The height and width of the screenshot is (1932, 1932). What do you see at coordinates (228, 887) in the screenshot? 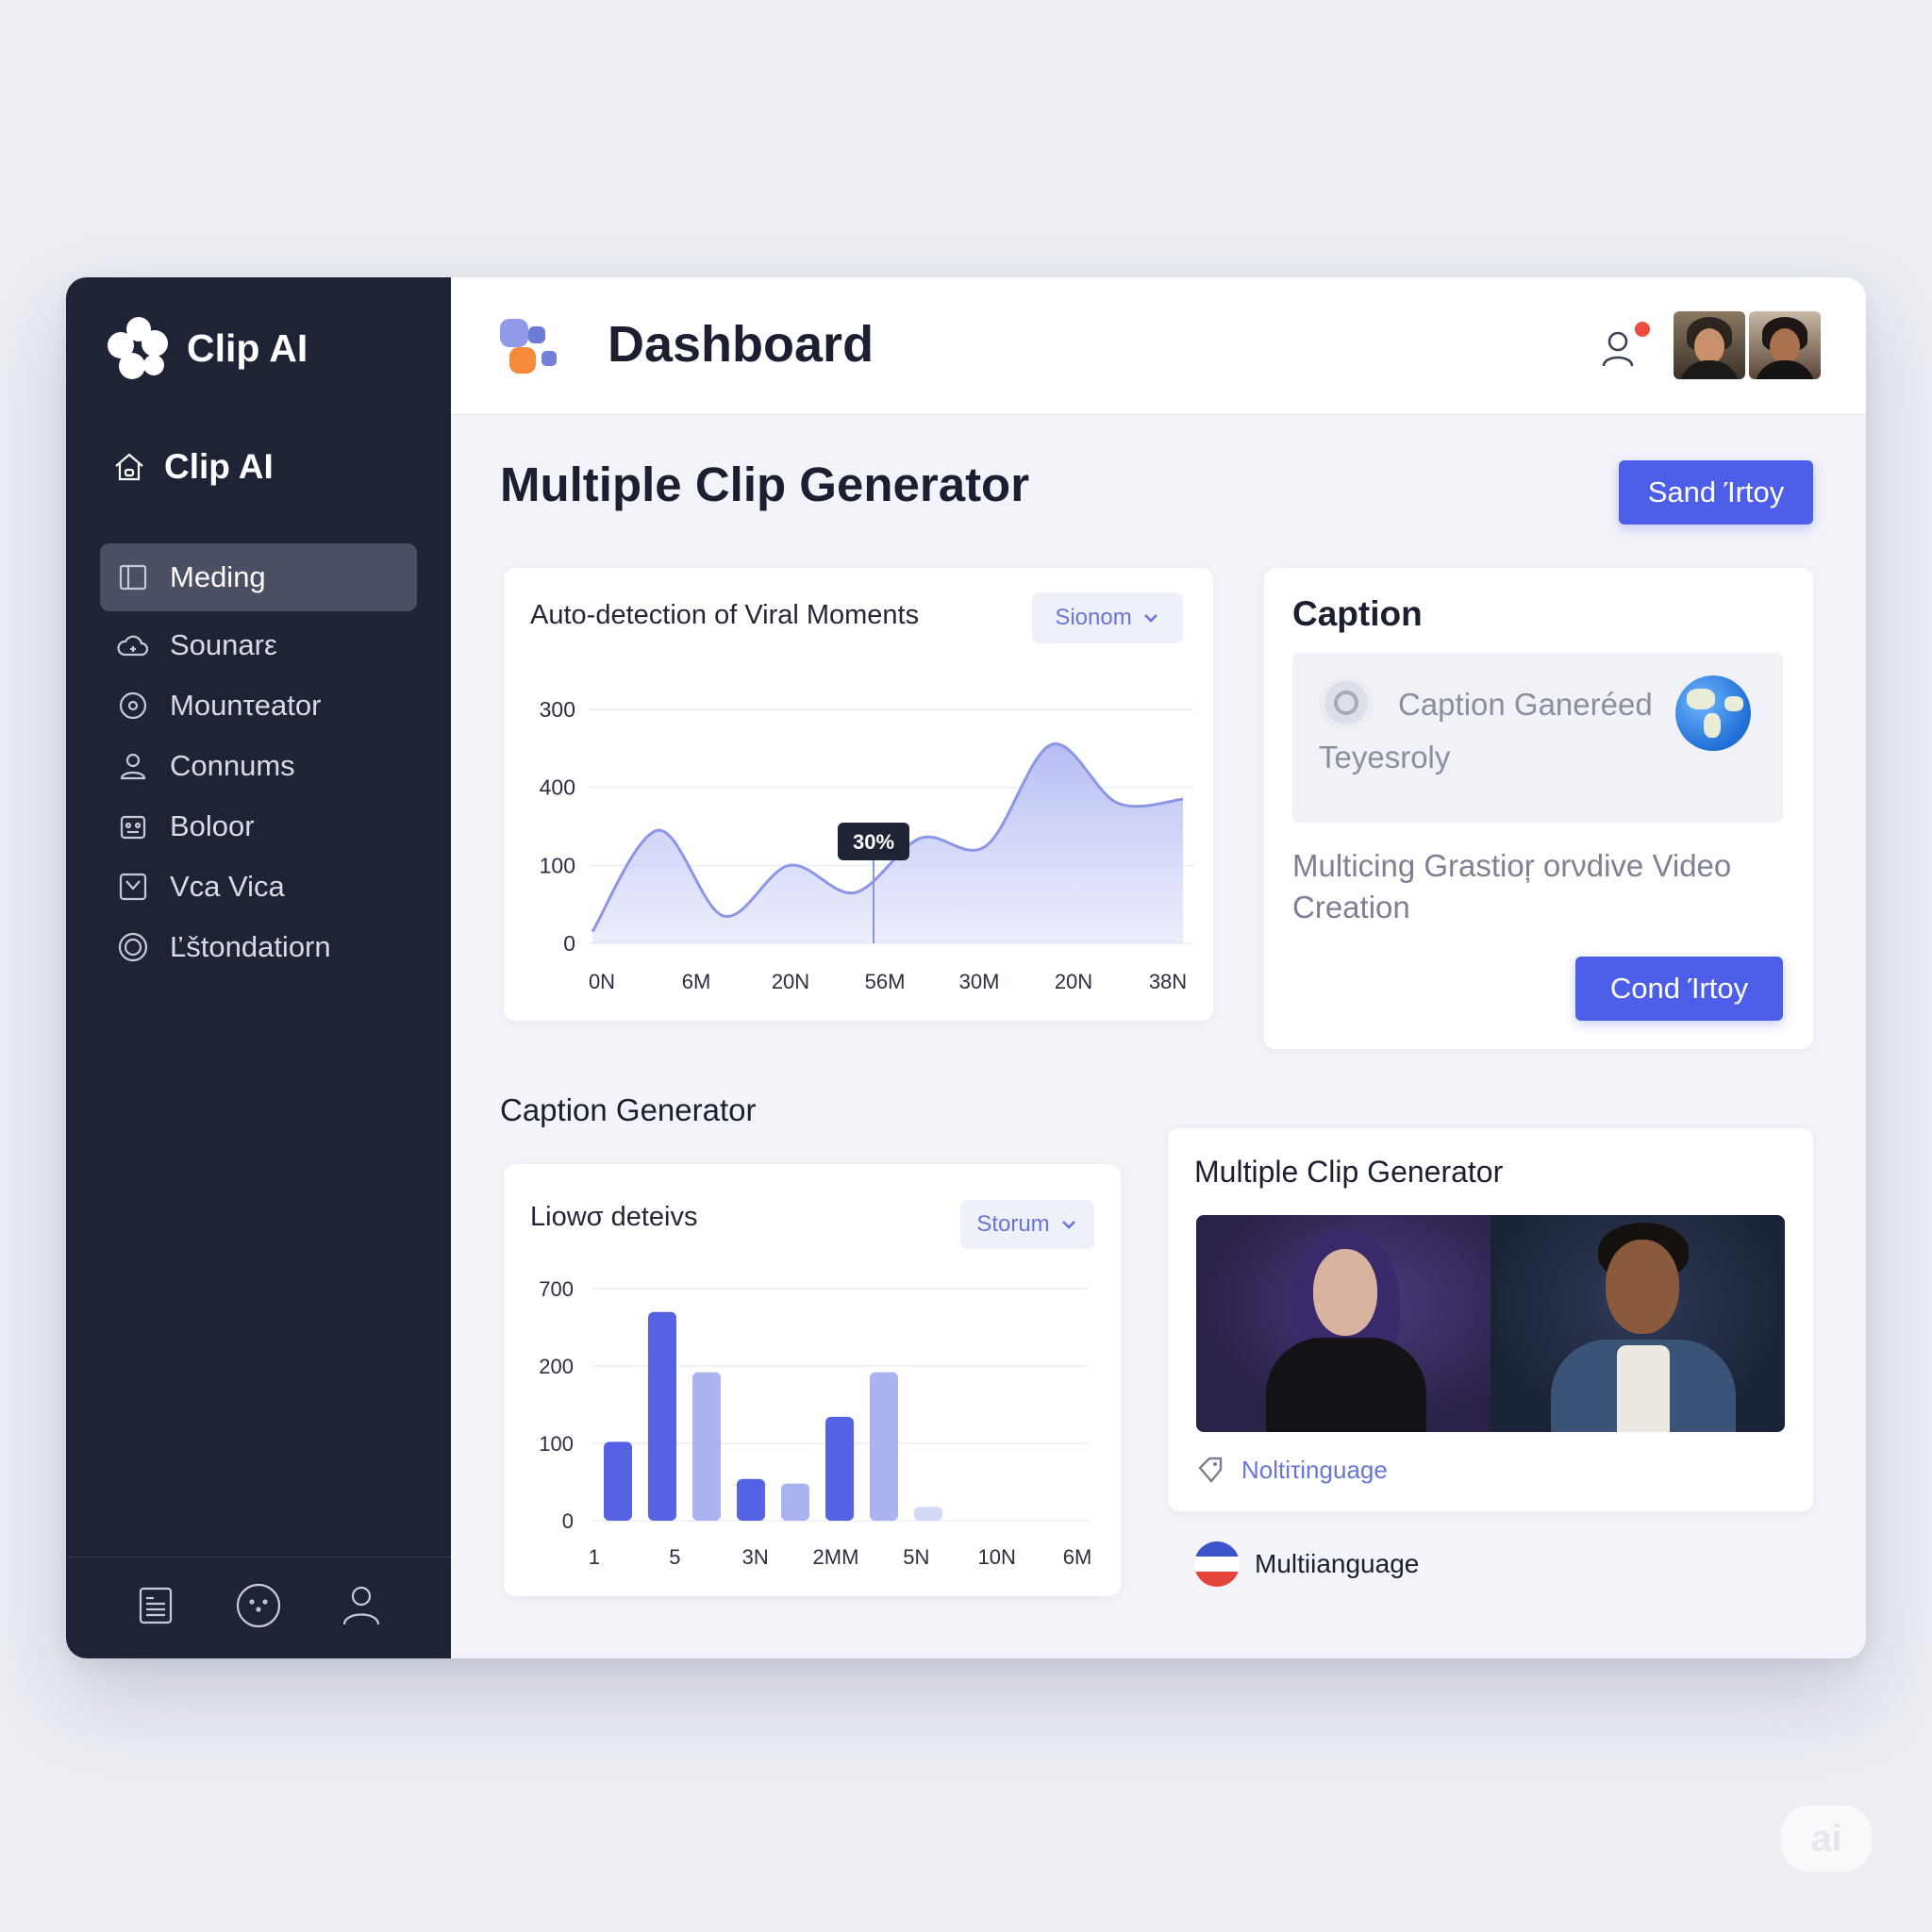
I see `sidebar-item-label: Vca Vica` at bounding box center [228, 887].